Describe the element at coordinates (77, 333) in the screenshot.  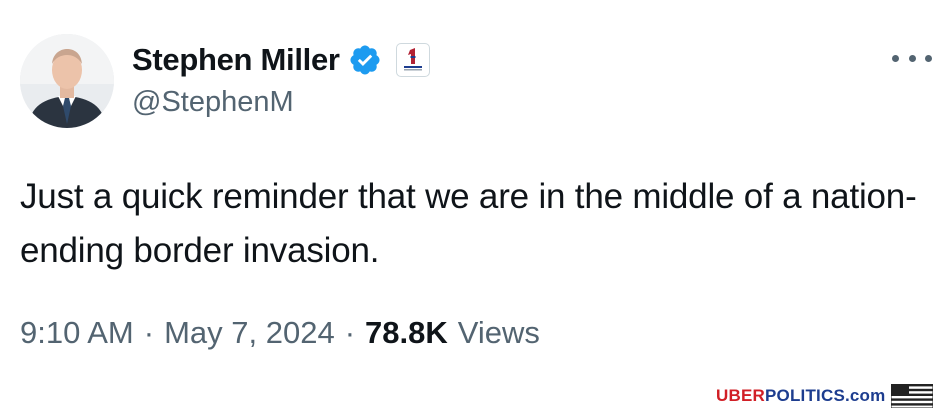
I see `tweet-time: 9:10 AM` at that location.